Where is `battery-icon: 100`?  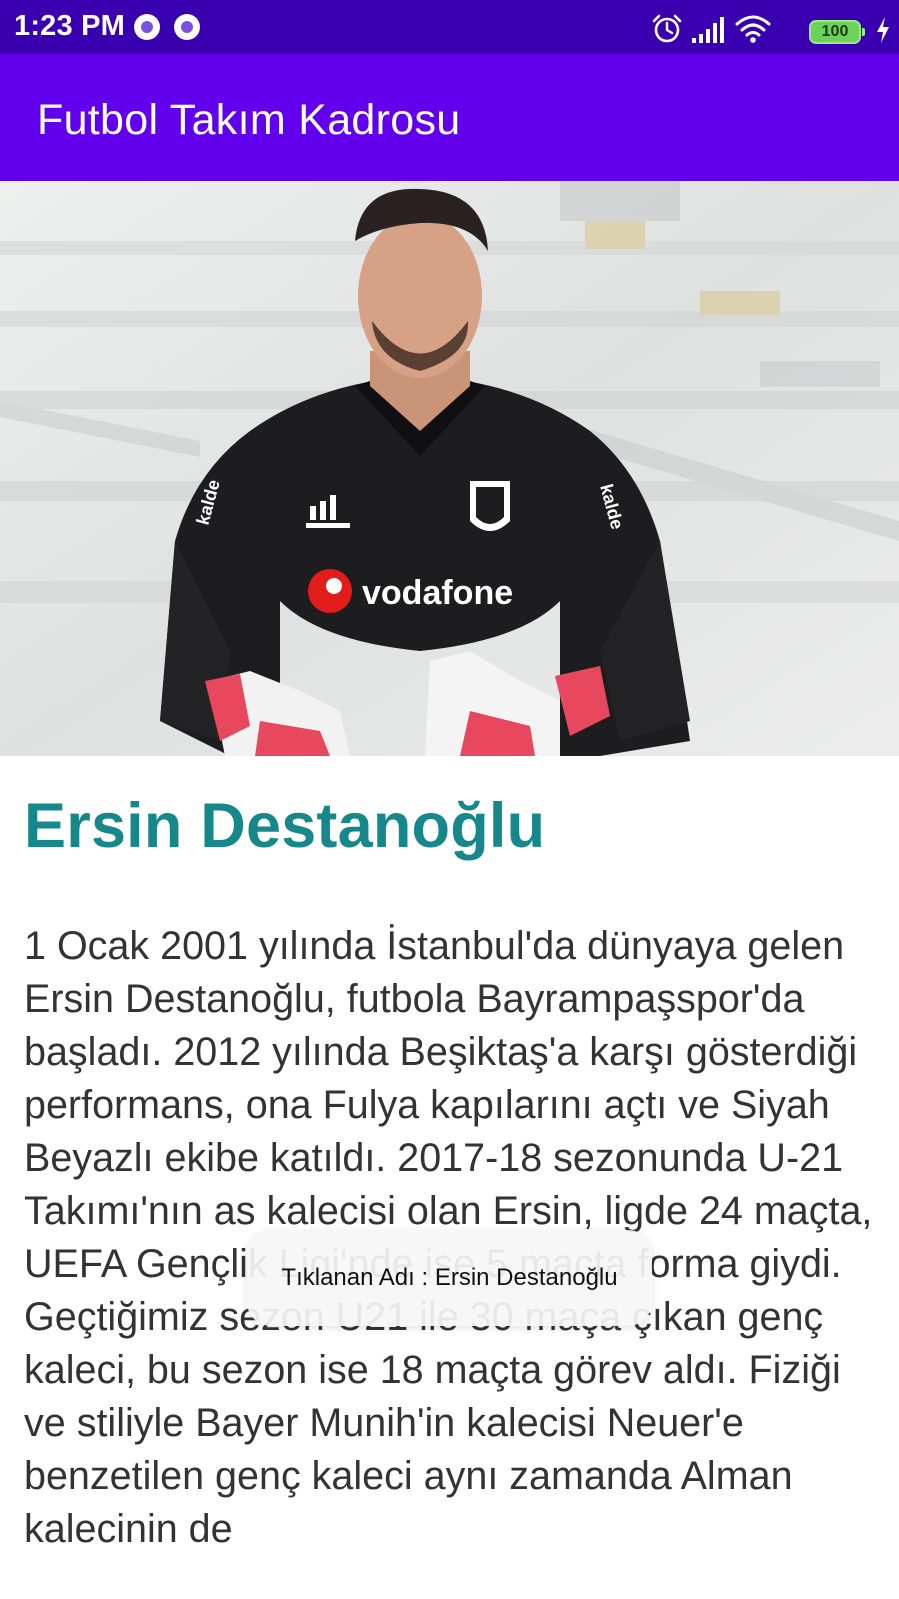 battery-icon: 100 is located at coordinates (837, 32).